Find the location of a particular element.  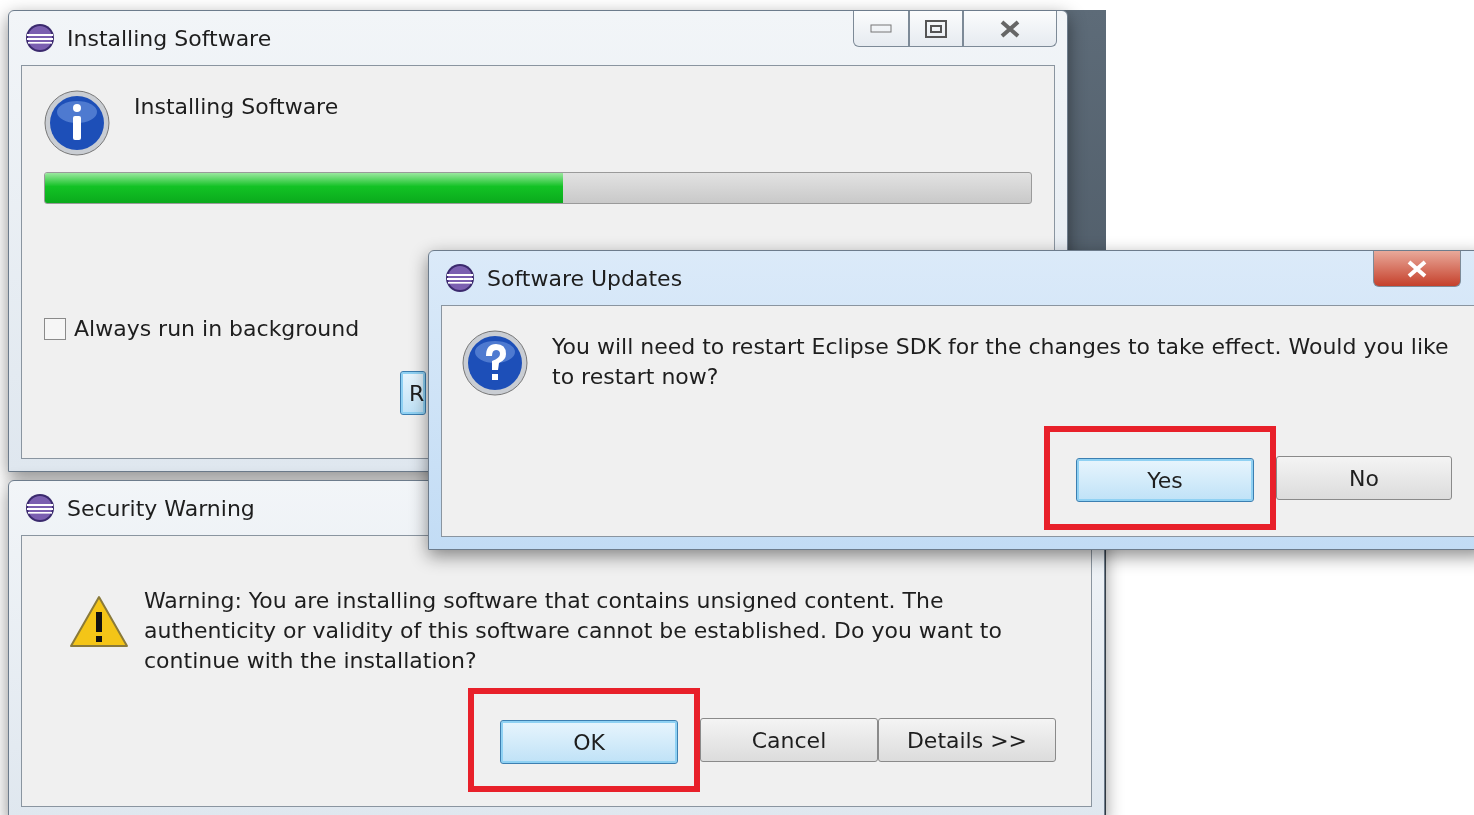

dialog-message: You will need to restart Eclipse SDK for the changes to take effect. Would you like to restart now? is located at coordinates (1001, 362).